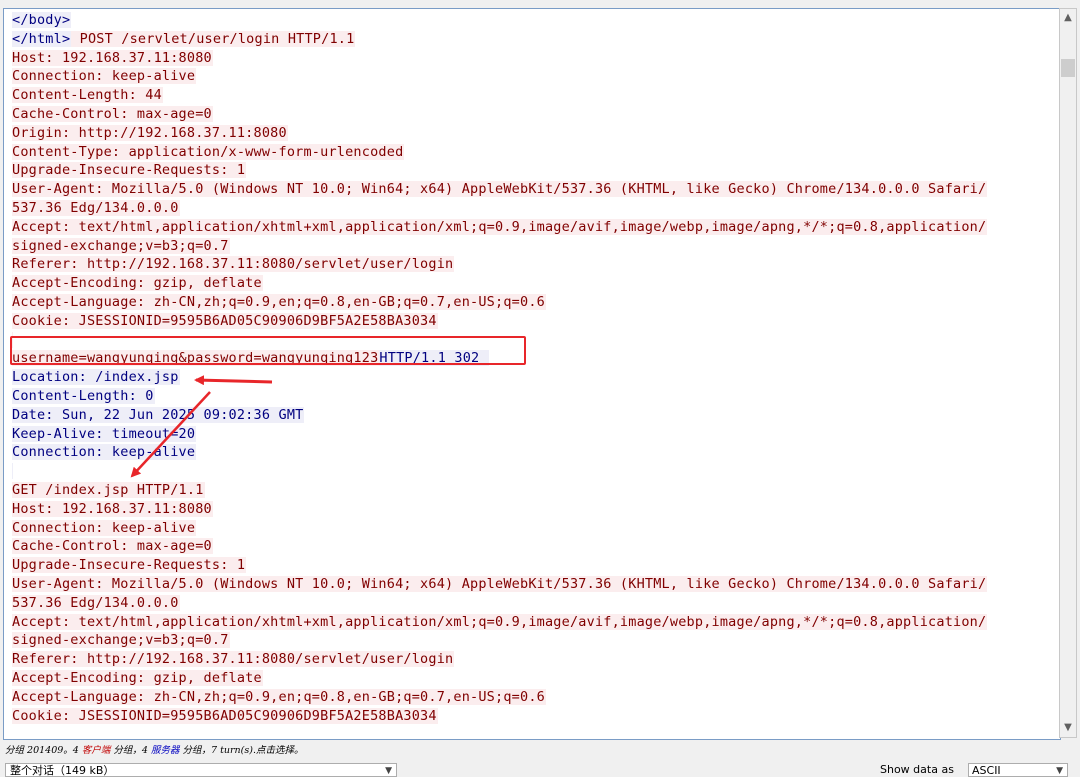  I want to click on server-text: Content-Length: 0, so click(83, 396).